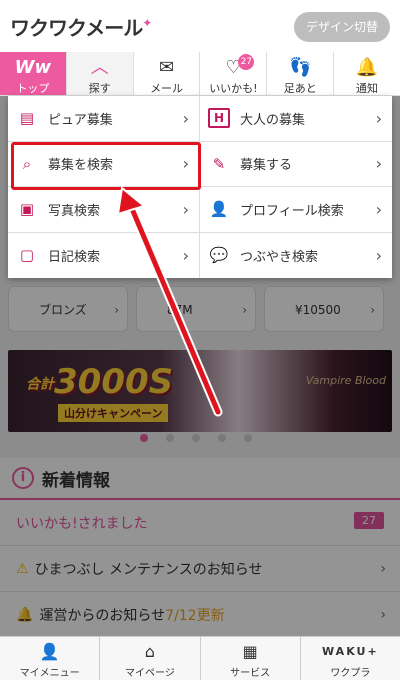 This screenshot has width=400, height=680. I want to click on tab-search: ︿ 探す, so click(100, 73).